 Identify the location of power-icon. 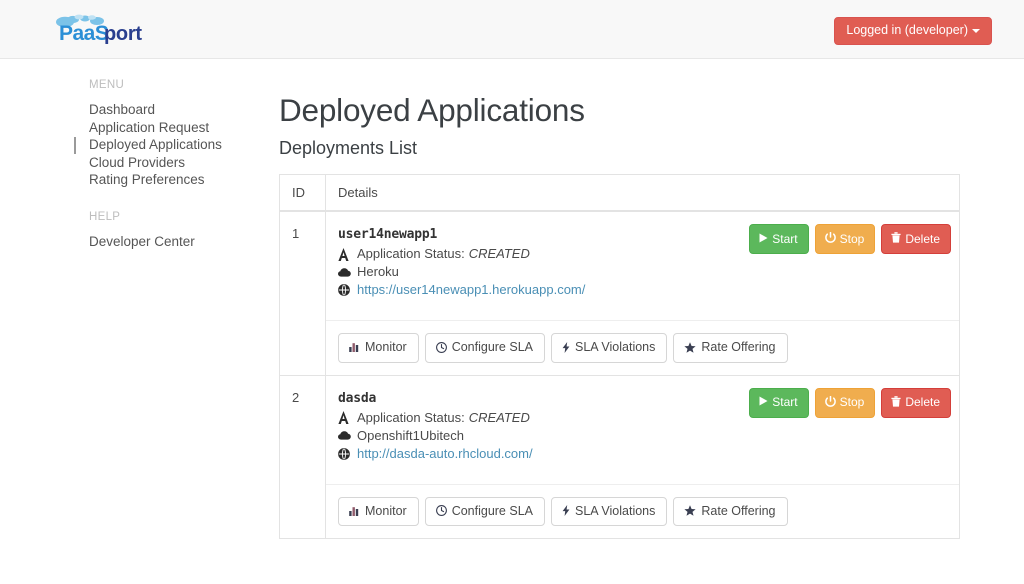
(830, 402).